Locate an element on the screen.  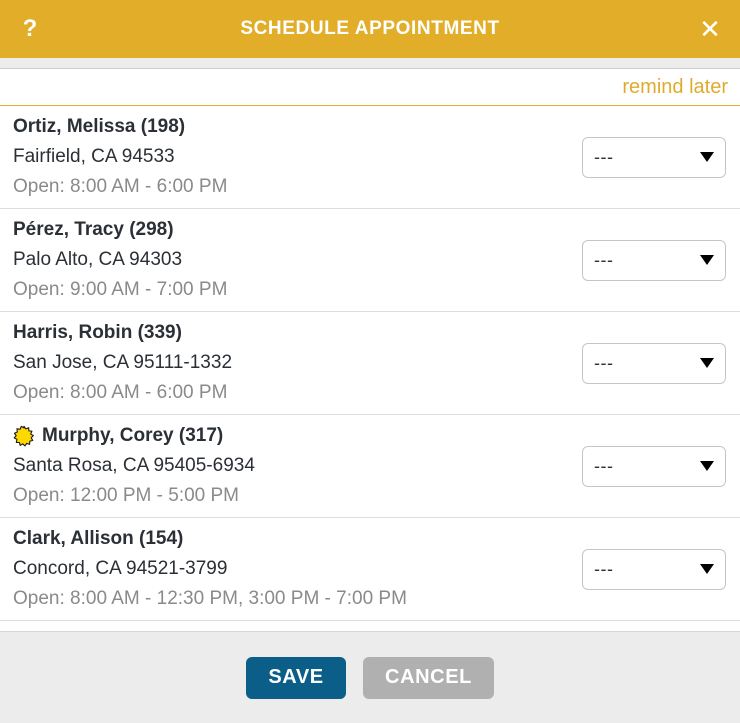
provider-address: Fairfield, CA 94533 is located at coordinates (94, 156).